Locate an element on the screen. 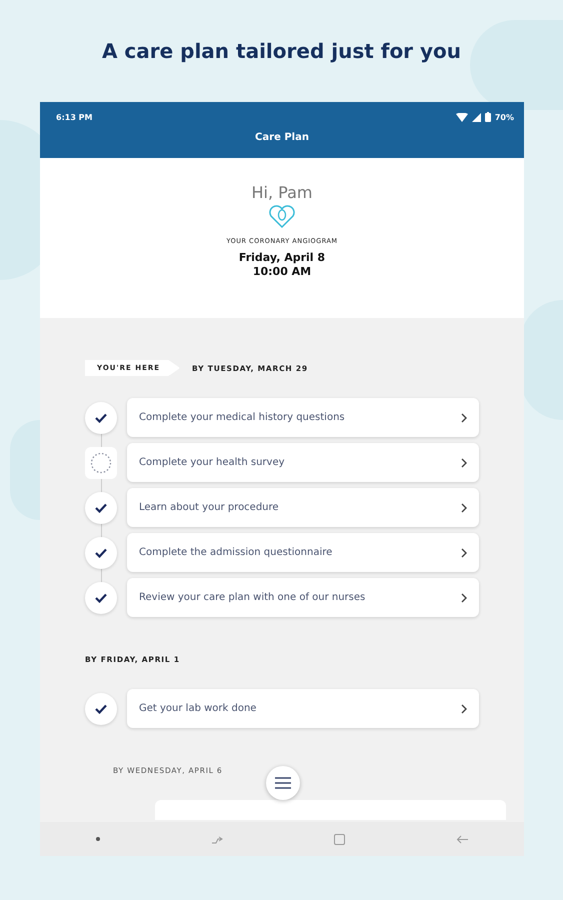  headline: A care plan tailored just for you is located at coordinates (282, 51).